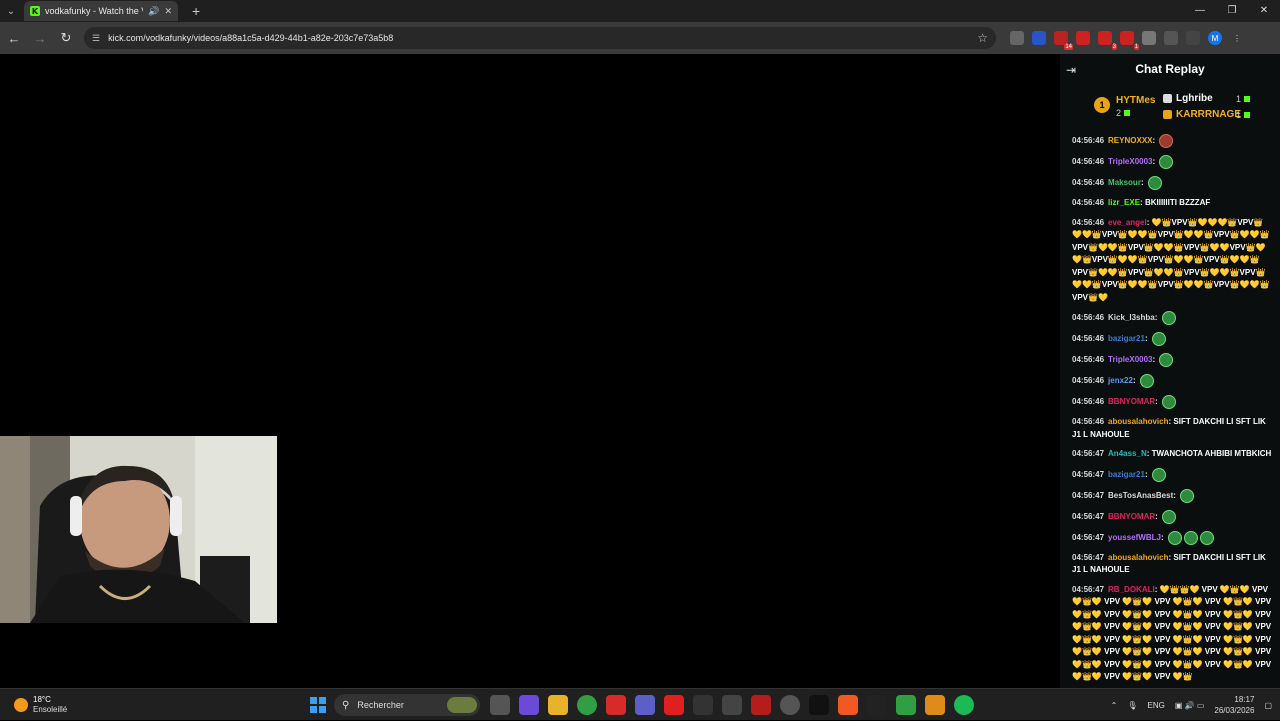 The image size is (1280, 721). Describe the element at coordinates (94, 11) in the screenshot. I see `tab-title: vodkafunky - Watch the VO` at that location.